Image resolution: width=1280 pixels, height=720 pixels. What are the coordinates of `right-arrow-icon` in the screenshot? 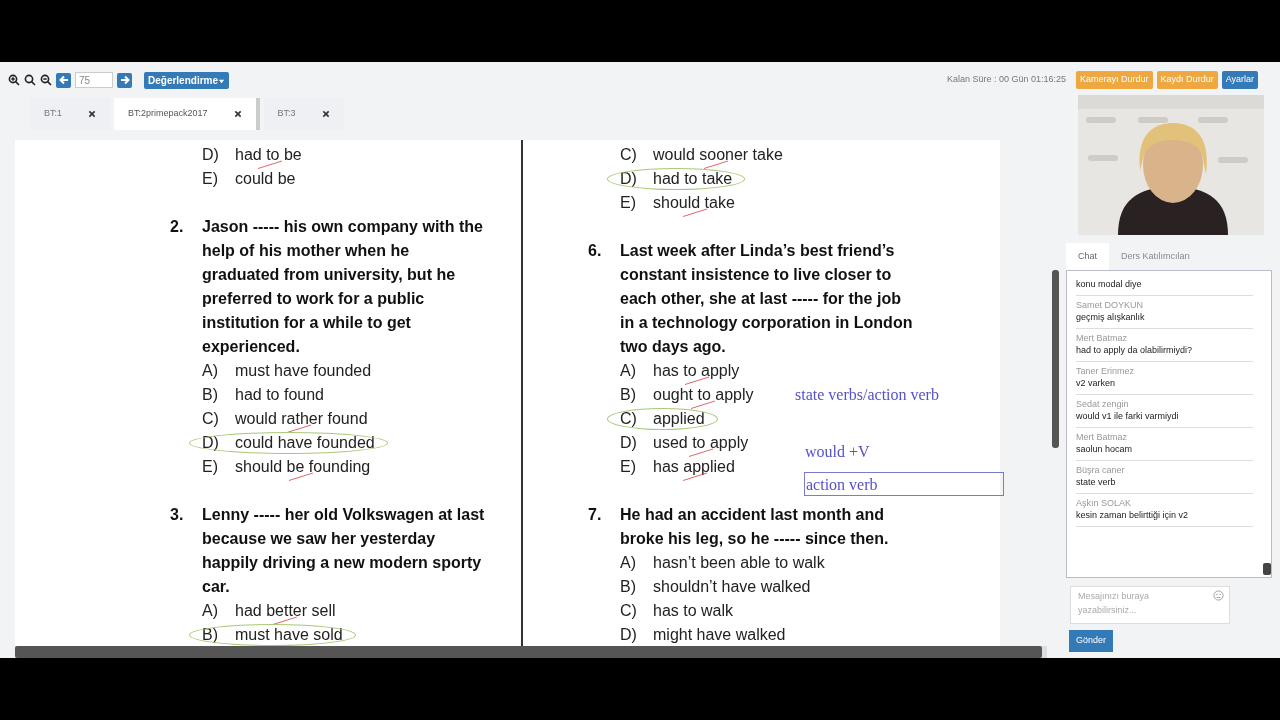 It's located at (124, 80).